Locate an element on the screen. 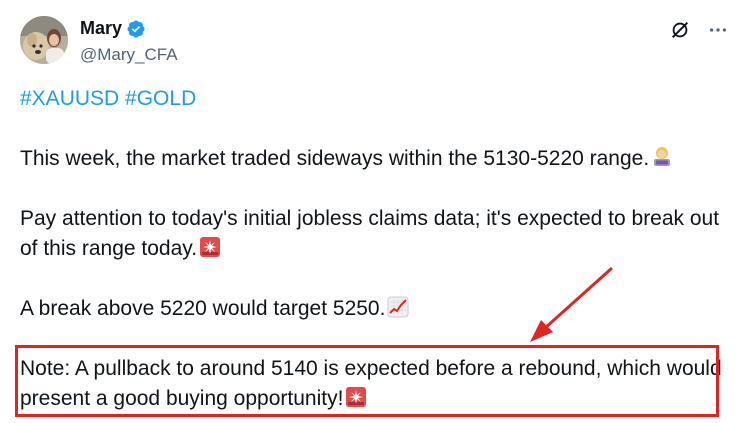 The width and height of the screenshot is (752, 423). author-handle: @Mary_CFA is located at coordinates (129, 55).